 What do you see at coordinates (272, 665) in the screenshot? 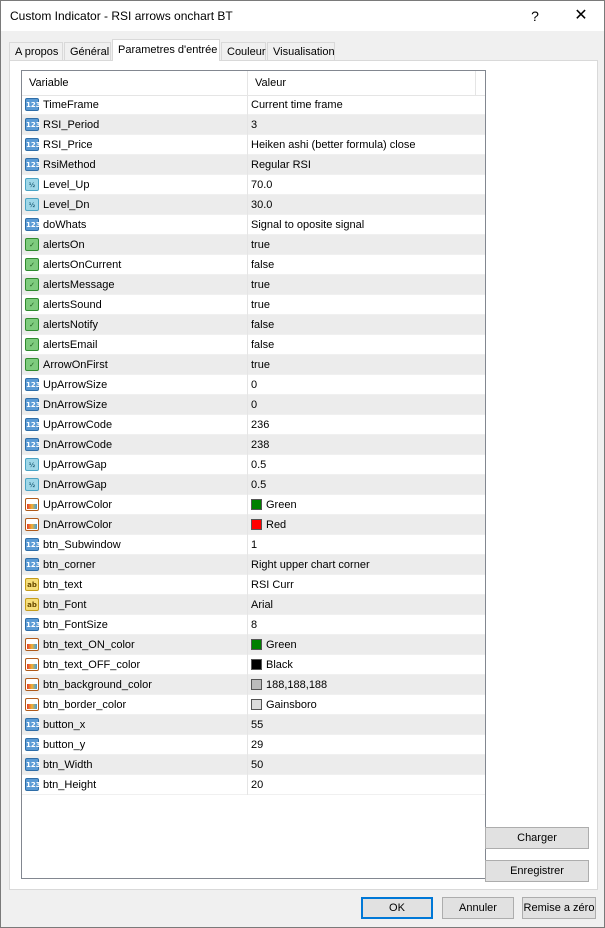
I see `parameter-value: Black` at bounding box center [272, 665].